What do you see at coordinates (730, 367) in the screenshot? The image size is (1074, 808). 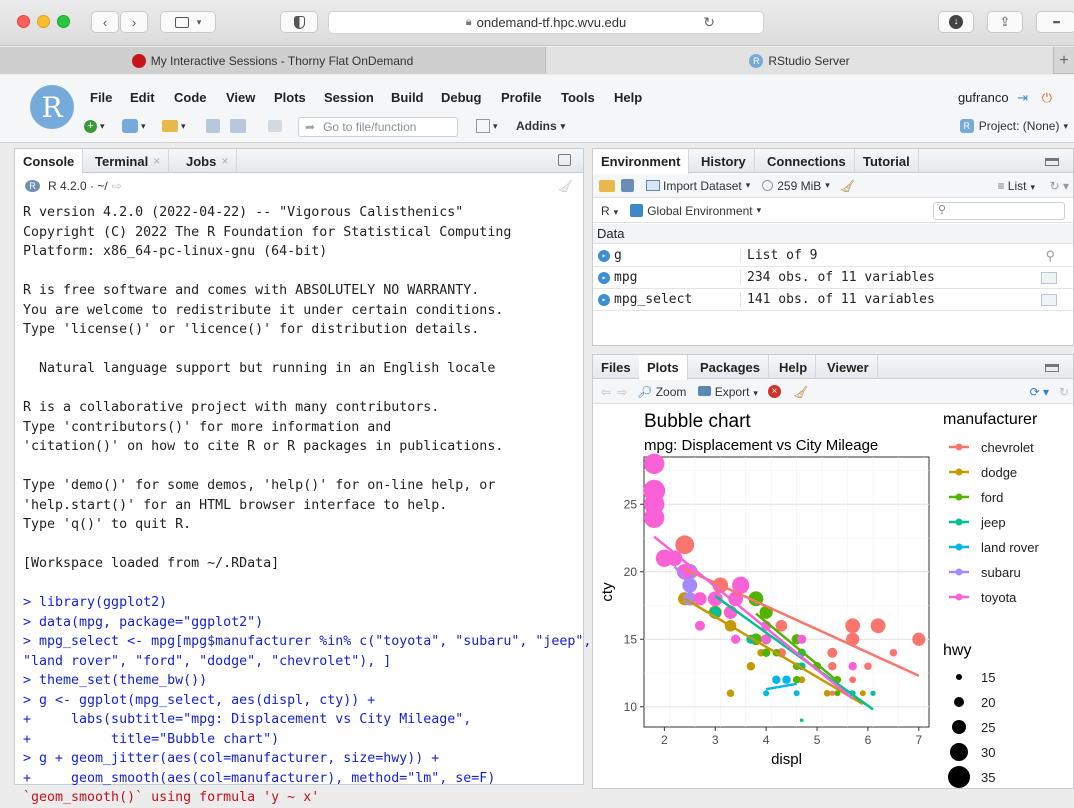 I see `tab-packages: Packages` at bounding box center [730, 367].